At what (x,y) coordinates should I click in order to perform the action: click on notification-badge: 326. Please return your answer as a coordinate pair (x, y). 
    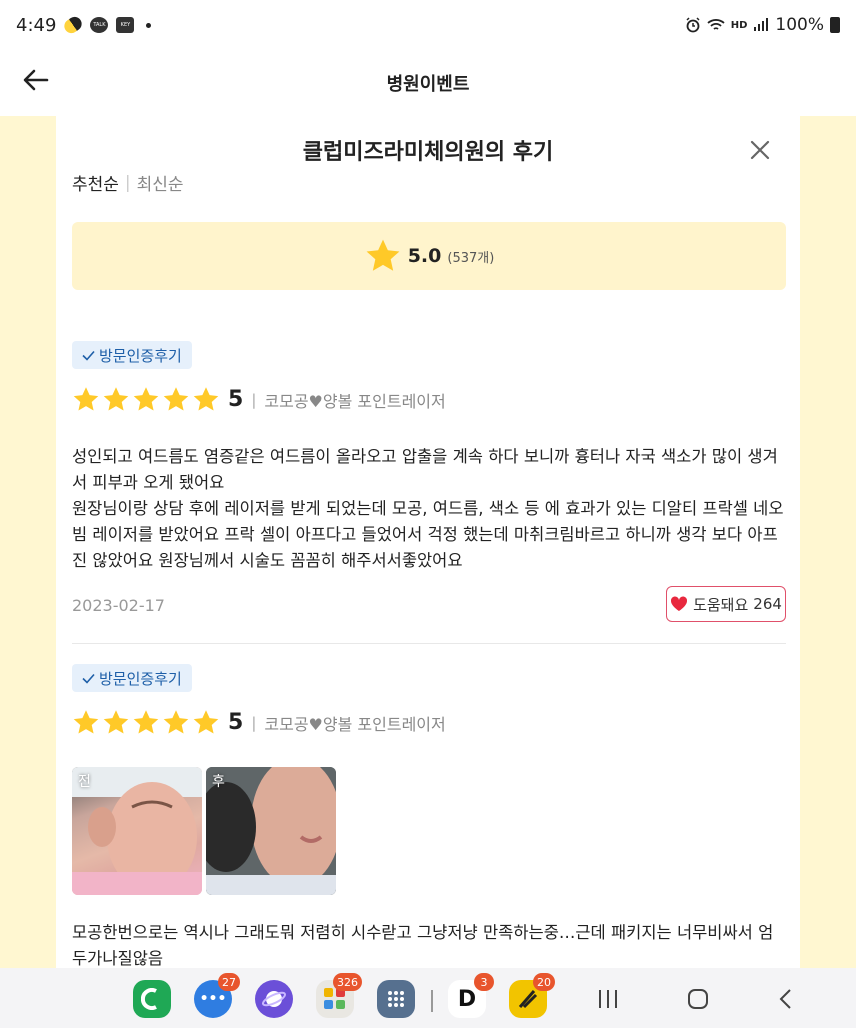
    Looking at the image, I should click on (347, 982).